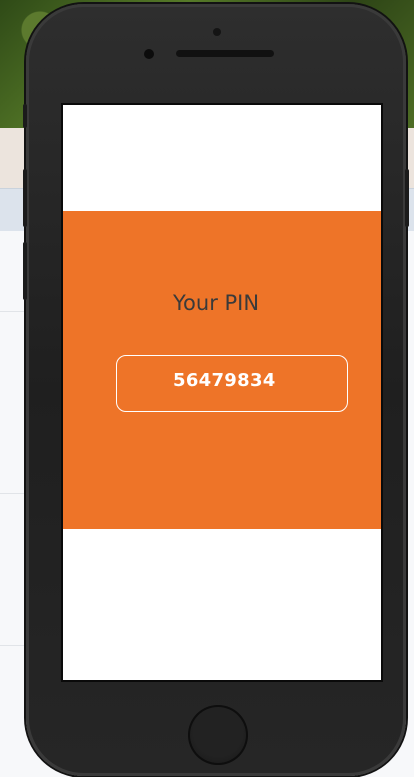 The image size is (414, 777). Describe the element at coordinates (216, 303) in the screenshot. I see `pin-label: Your PIN` at that location.